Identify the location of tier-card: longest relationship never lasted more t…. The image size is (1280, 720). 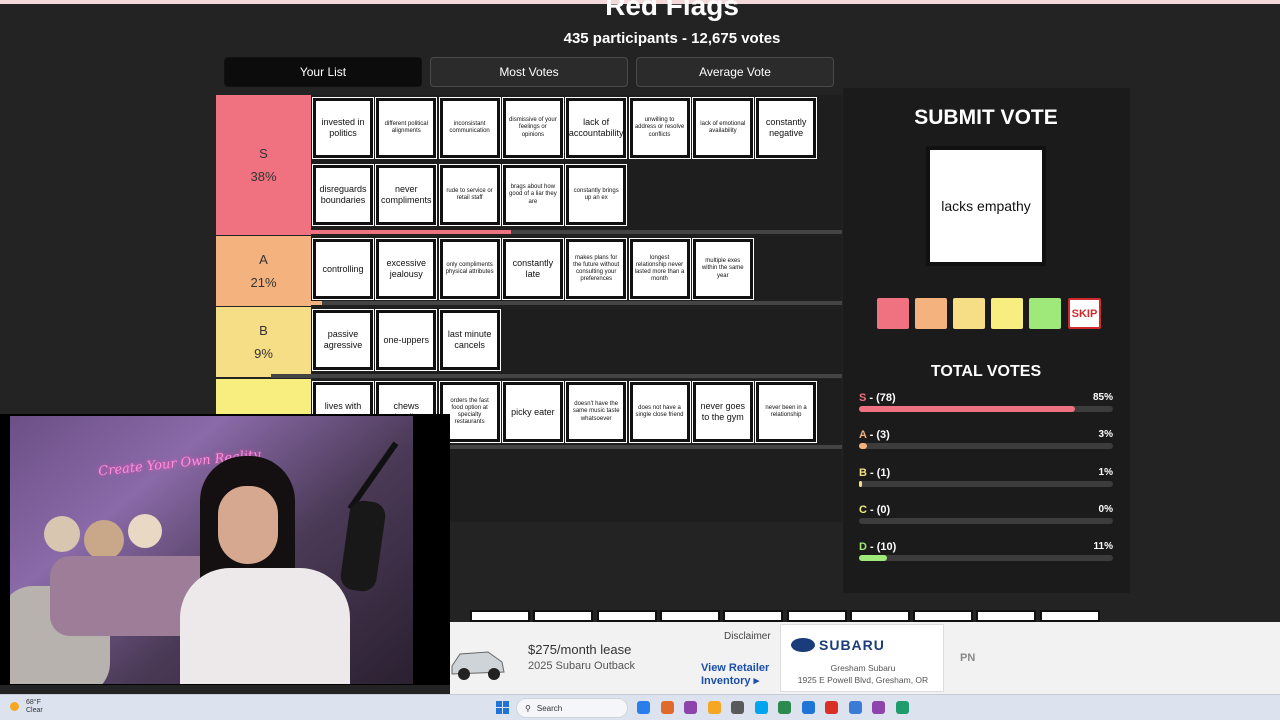
(659, 269).